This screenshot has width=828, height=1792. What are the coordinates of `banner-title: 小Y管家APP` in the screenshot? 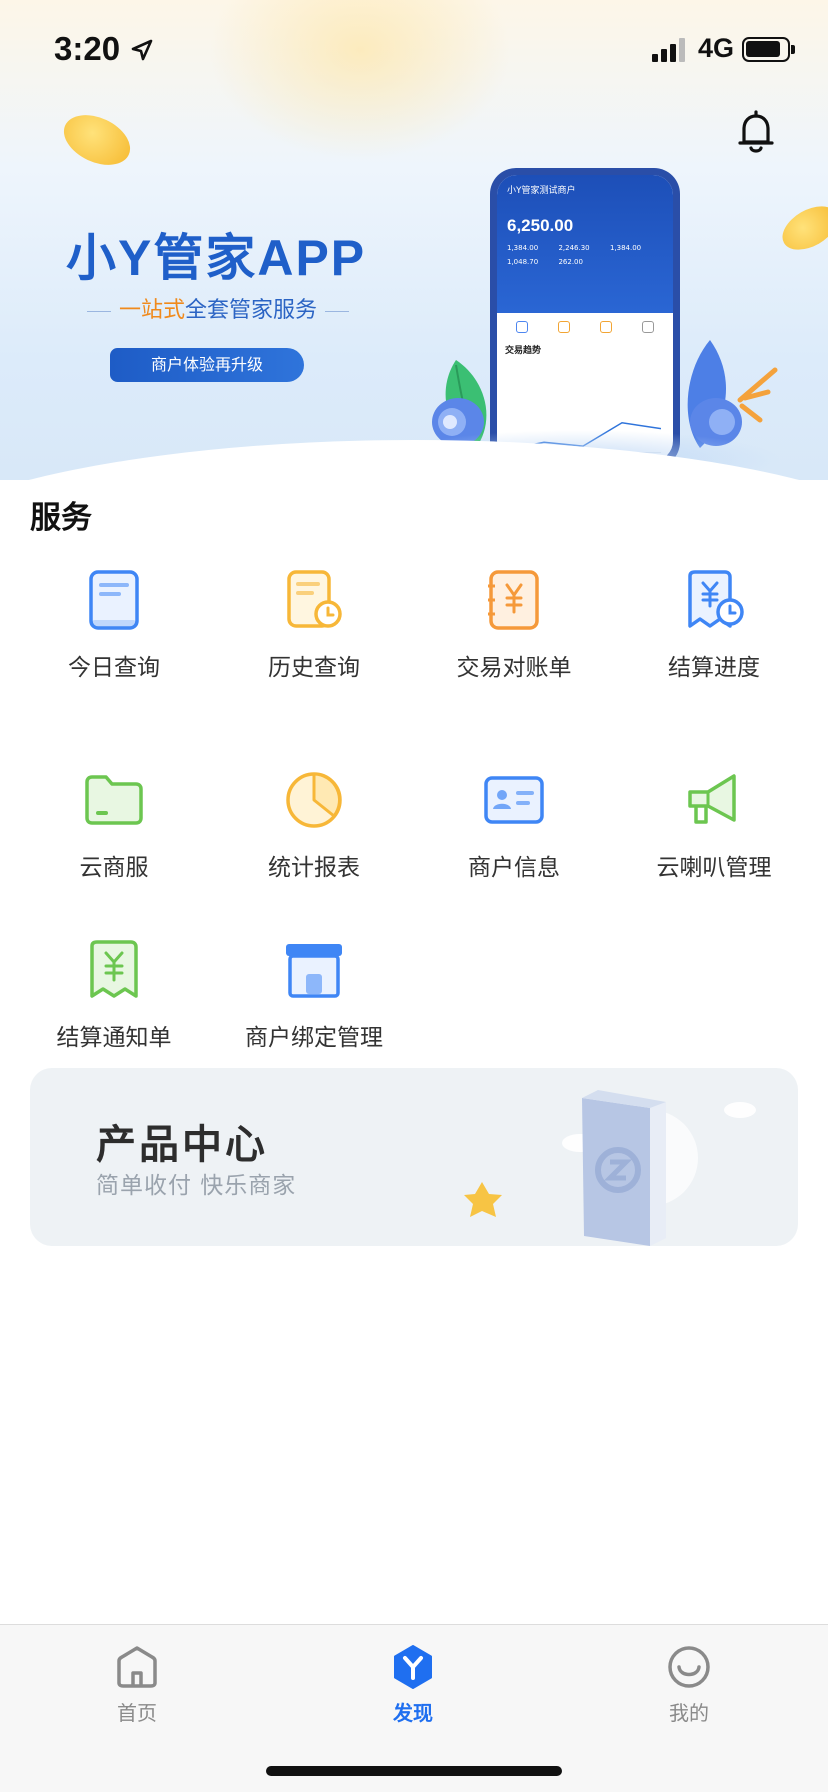 It's located at (216, 258).